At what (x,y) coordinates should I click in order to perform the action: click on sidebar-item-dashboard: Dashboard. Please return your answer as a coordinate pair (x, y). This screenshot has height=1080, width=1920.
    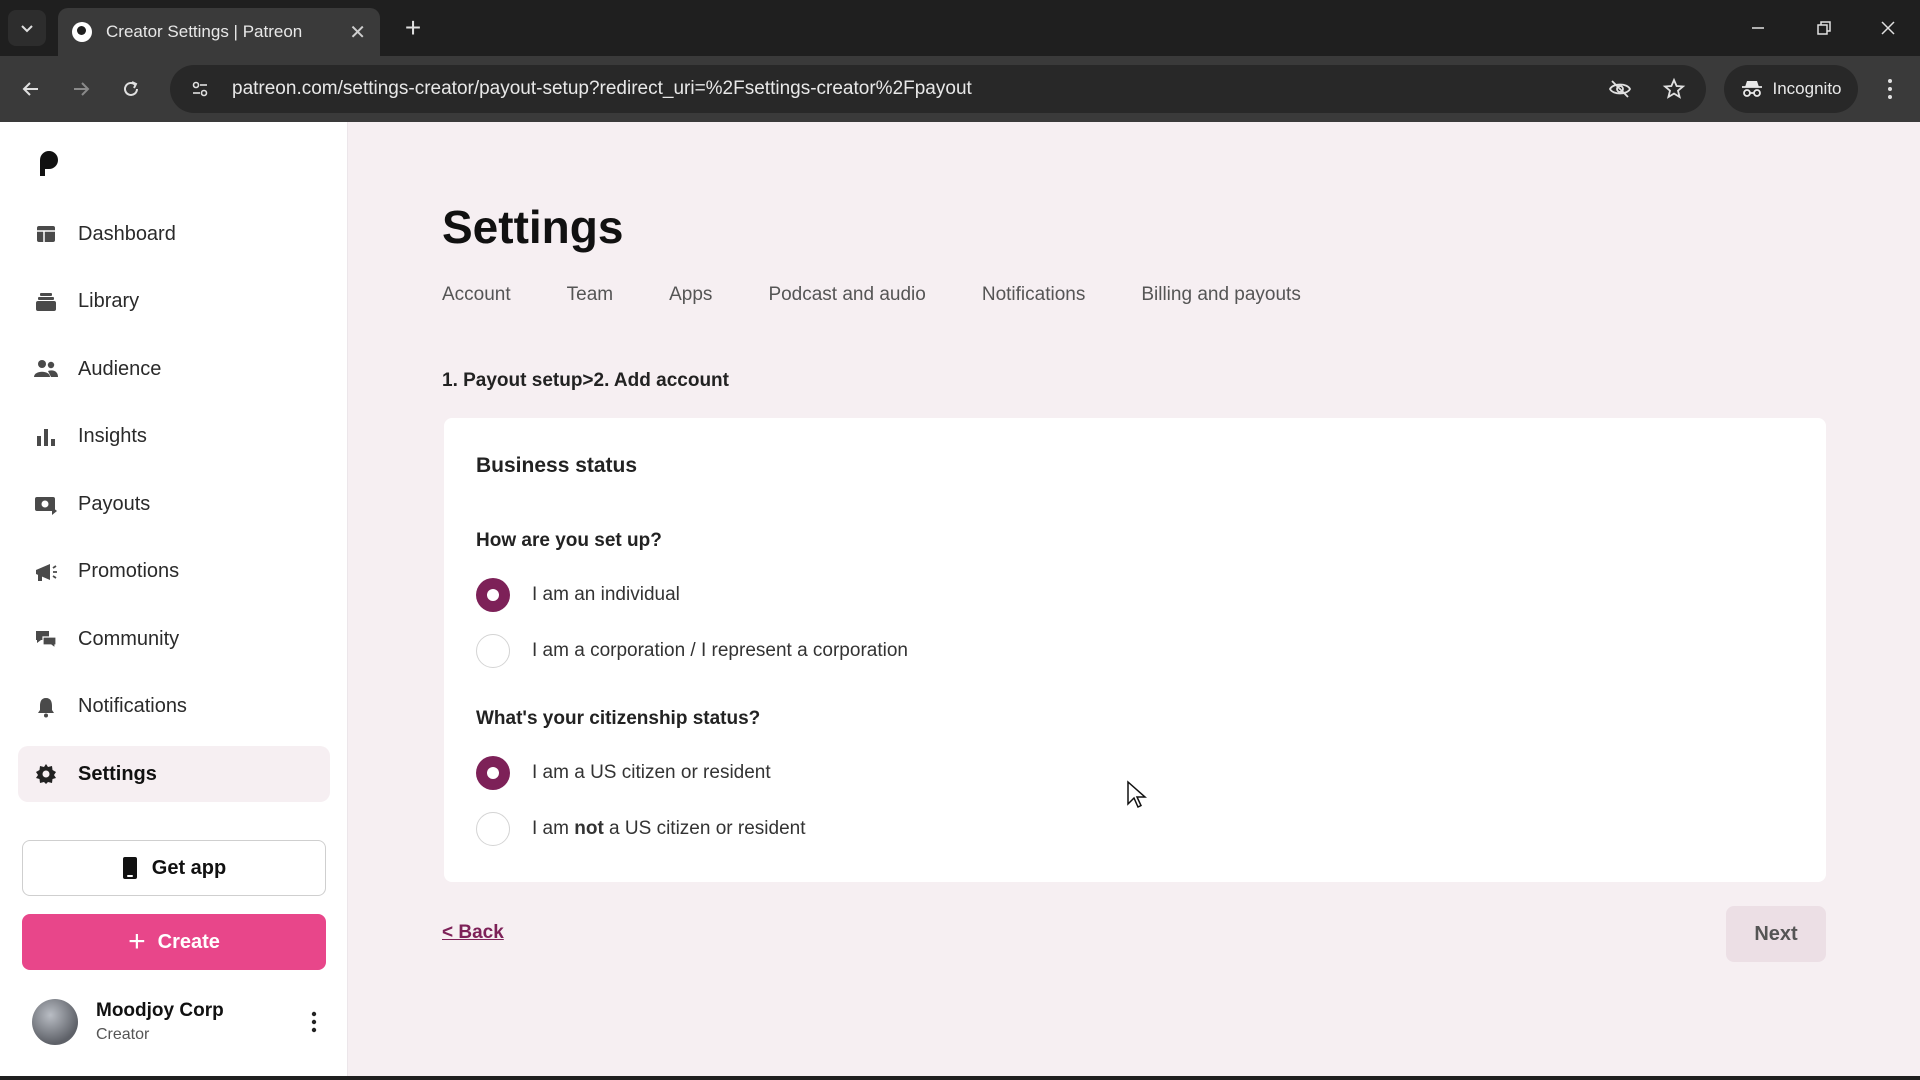
    Looking at the image, I should click on (174, 234).